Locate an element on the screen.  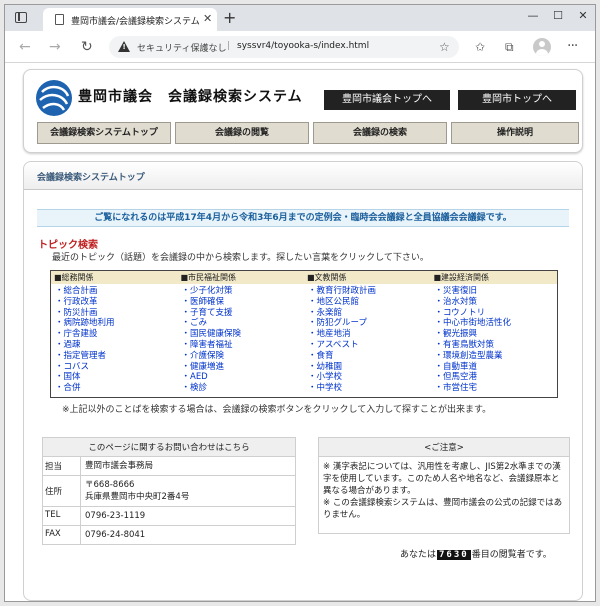
topic-link: ・国体 is located at coordinates (116, 377).